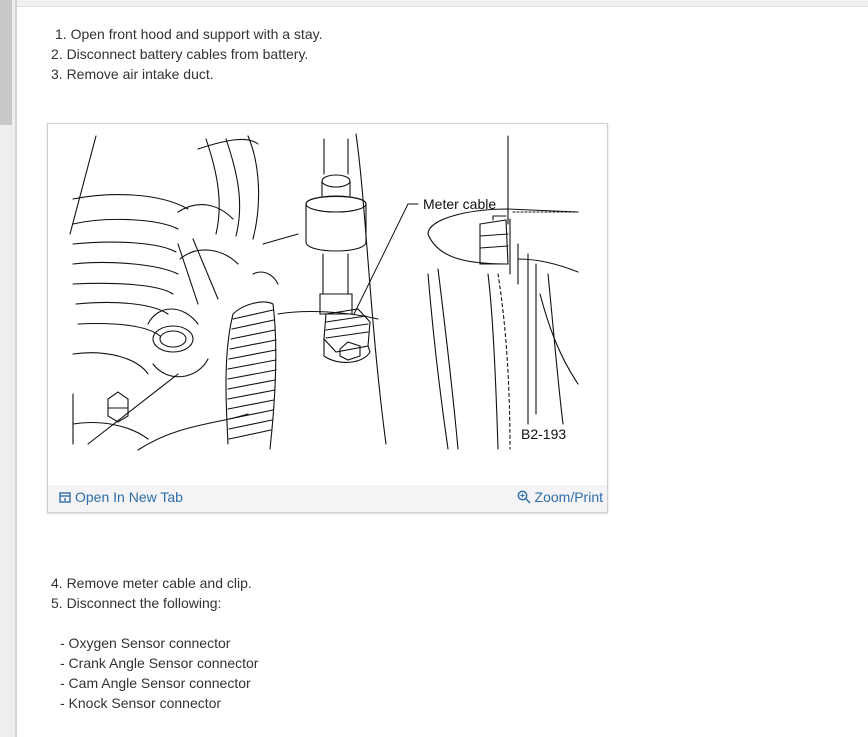 The image size is (868, 737). Describe the element at coordinates (159, 663) in the screenshot. I see `connector-item: - Crank Angle Sensor connector` at that location.